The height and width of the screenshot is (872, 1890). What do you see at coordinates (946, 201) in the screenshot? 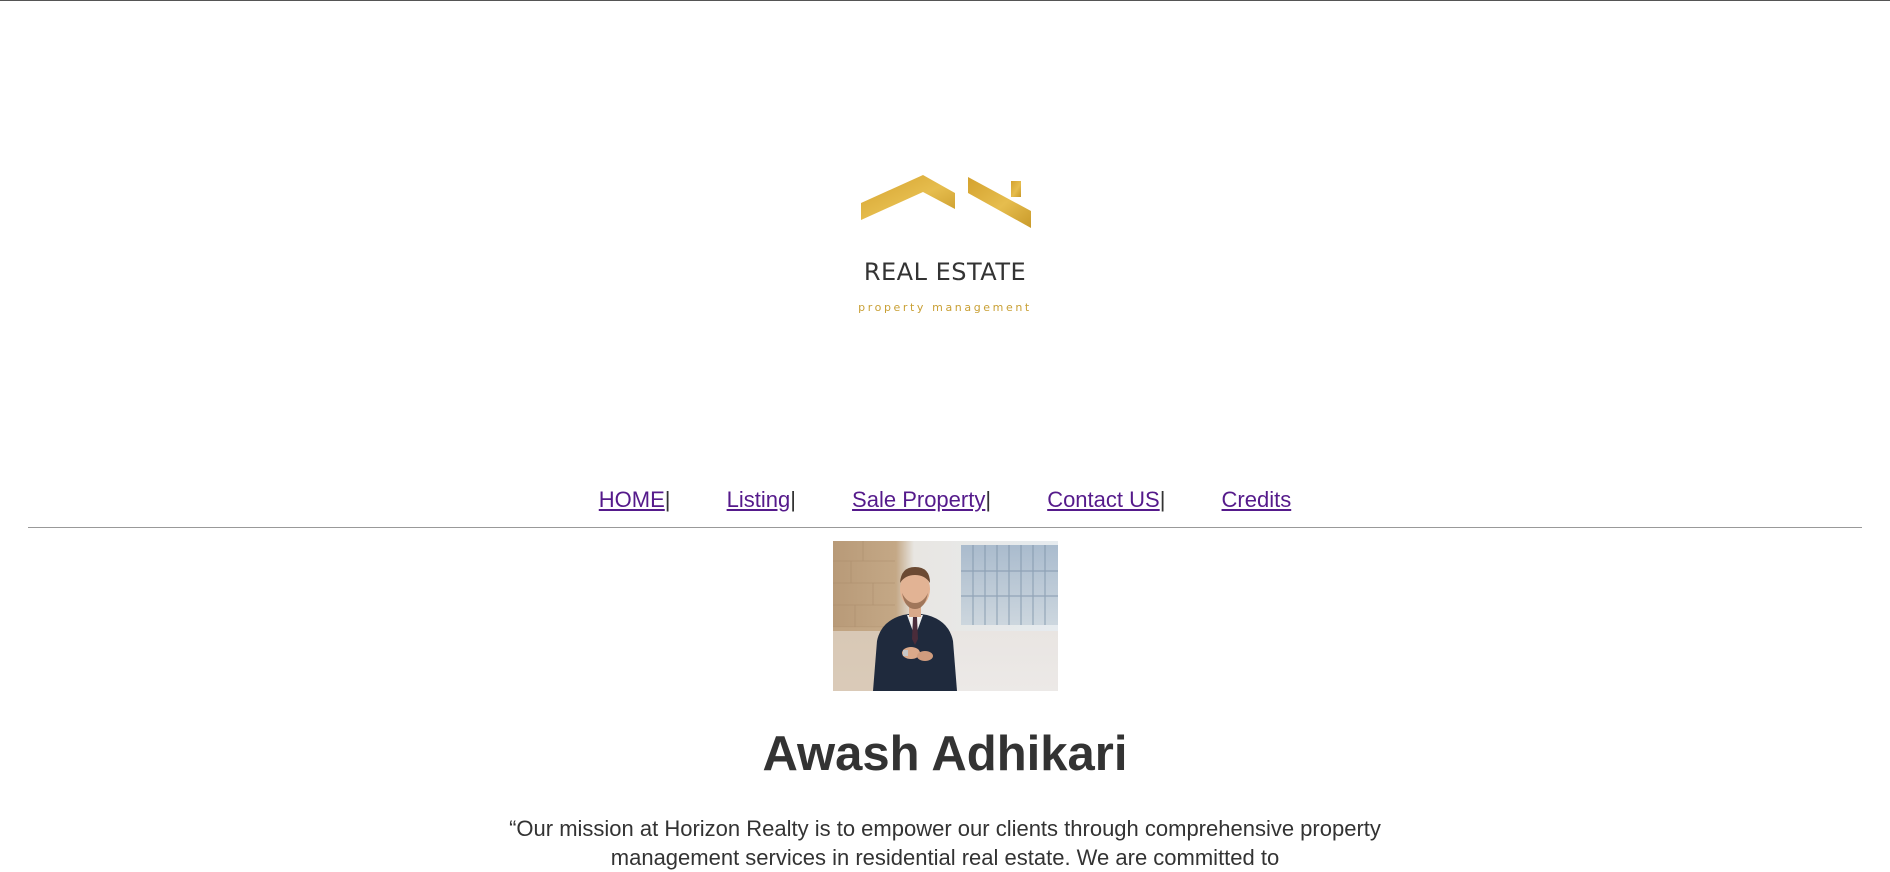
I see `house-roof-icon` at bounding box center [946, 201].